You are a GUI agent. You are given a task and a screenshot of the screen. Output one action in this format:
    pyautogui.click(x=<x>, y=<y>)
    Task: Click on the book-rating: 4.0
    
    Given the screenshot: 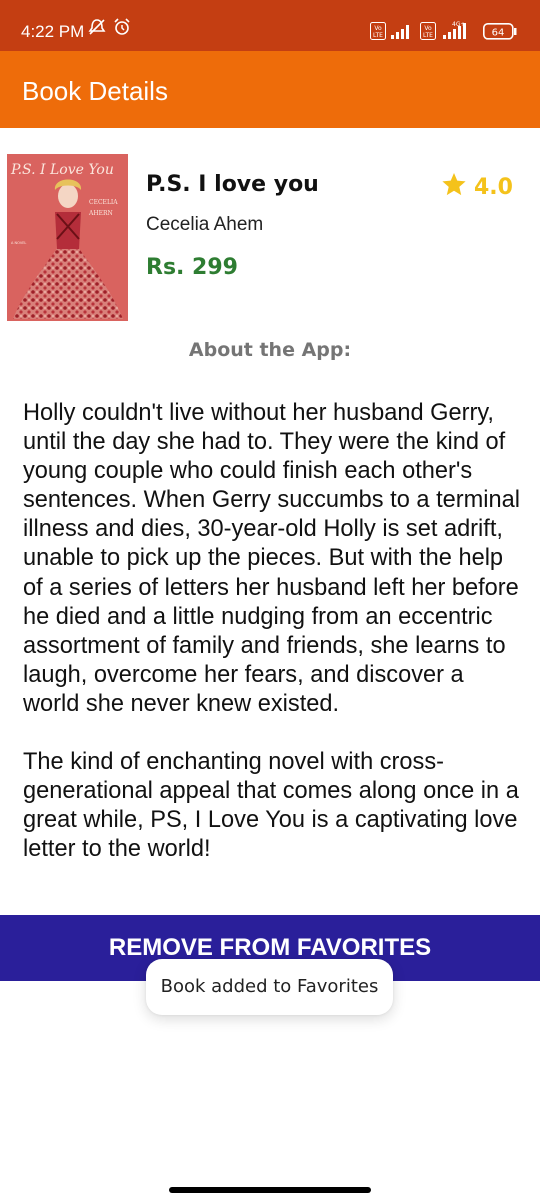 What is the action you would take?
    pyautogui.click(x=476, y=187)
    